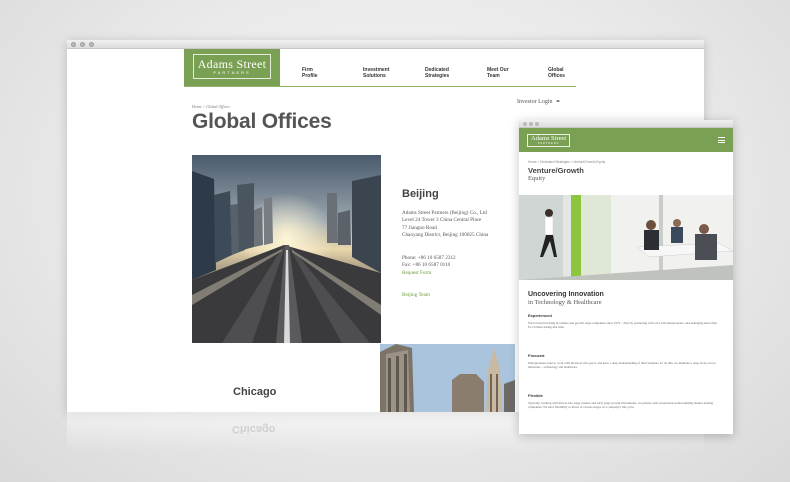 The width and height of the screenshot is (790, 482). What do you see at coordinates (535, 102) in the screenshot?
I see `investor-login-label: Investor Login` at bounding box center [535, 102].